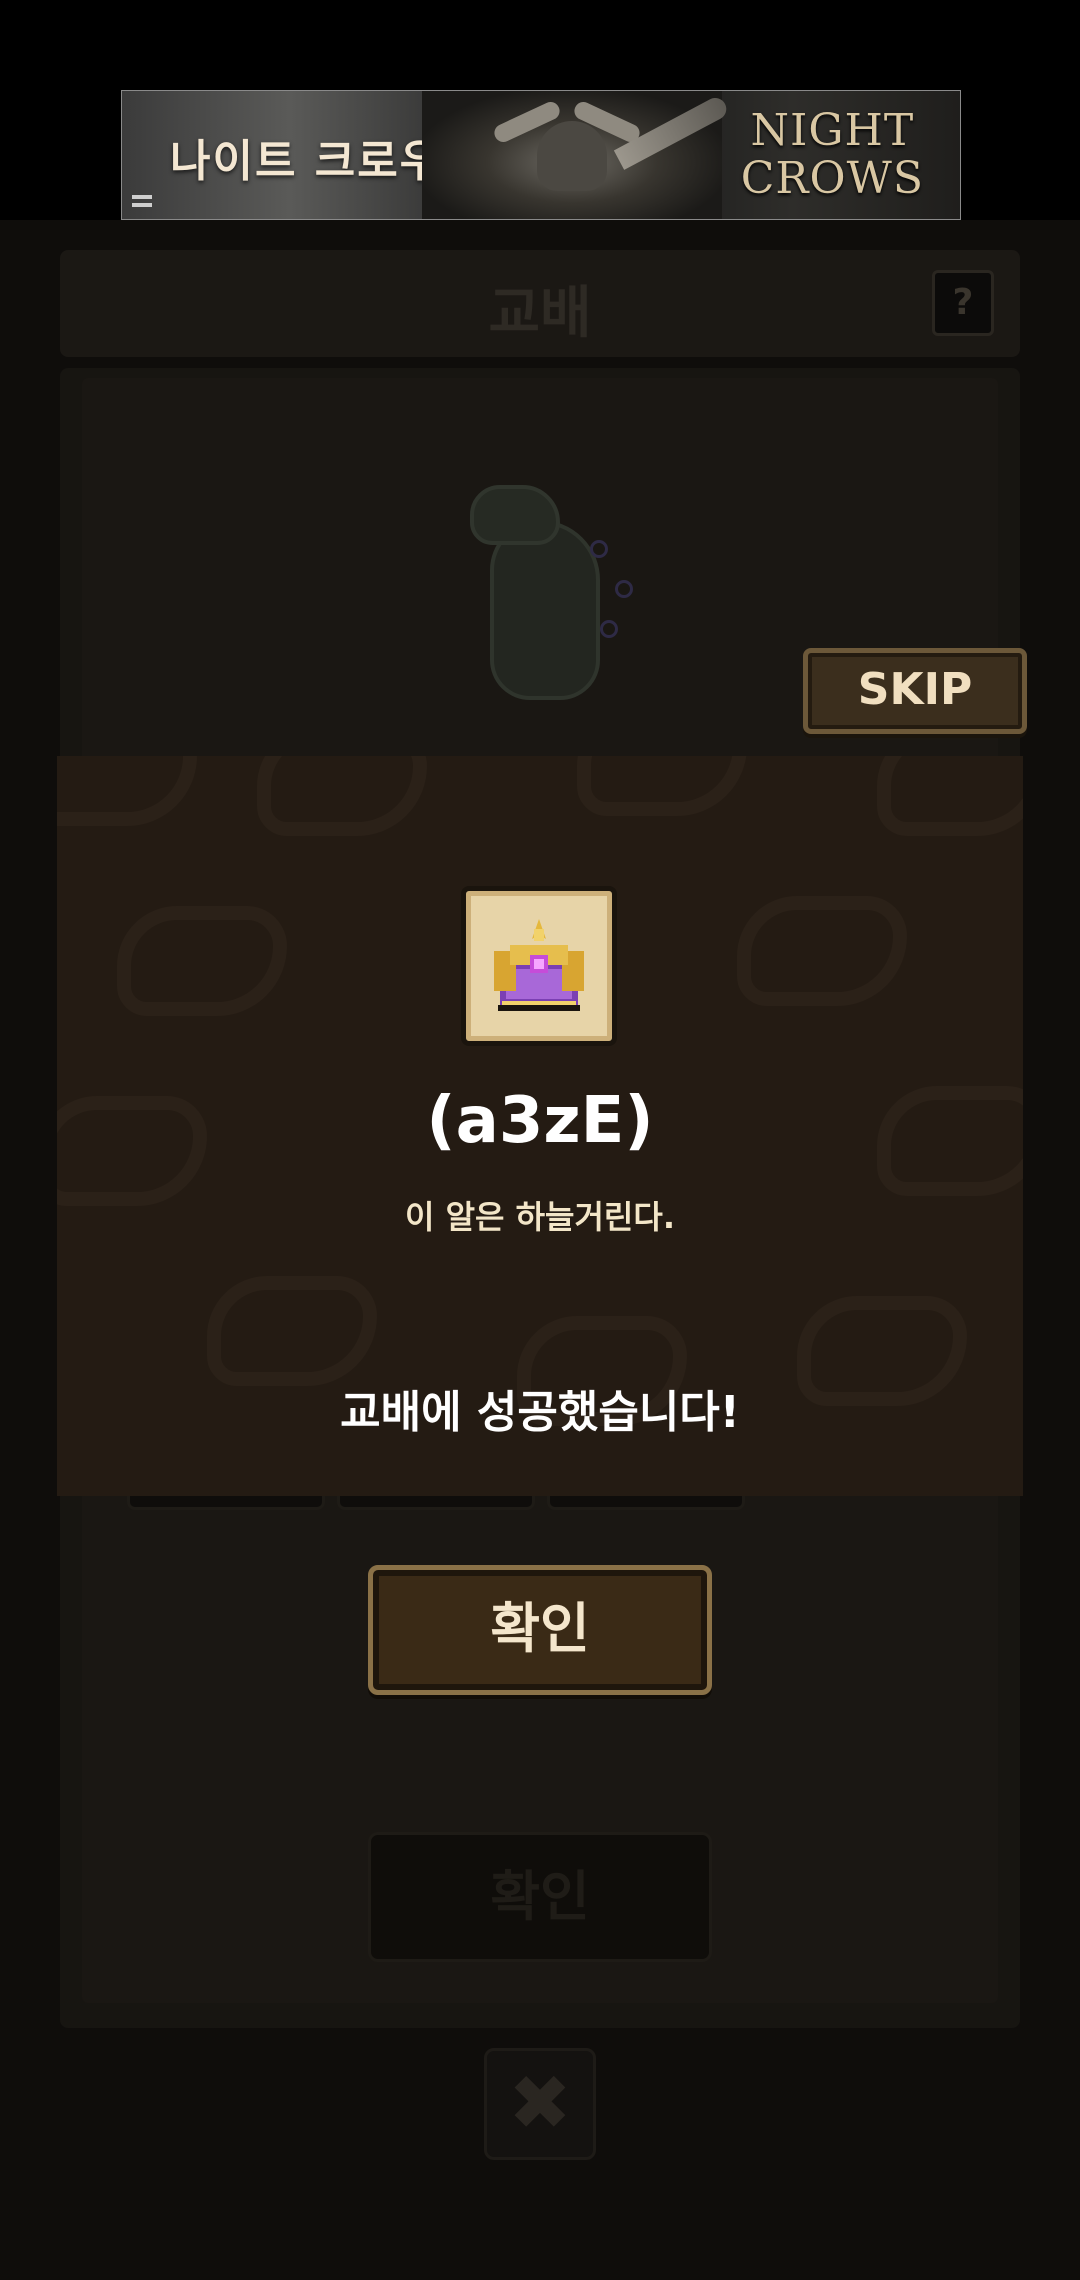 The height and width of the screenshot is (2280, 1080). What do you see at coordinates (832, 130) in the screenshot?
I see `ad-logo-line1: NIGHT` at bounding box center [832, 130].